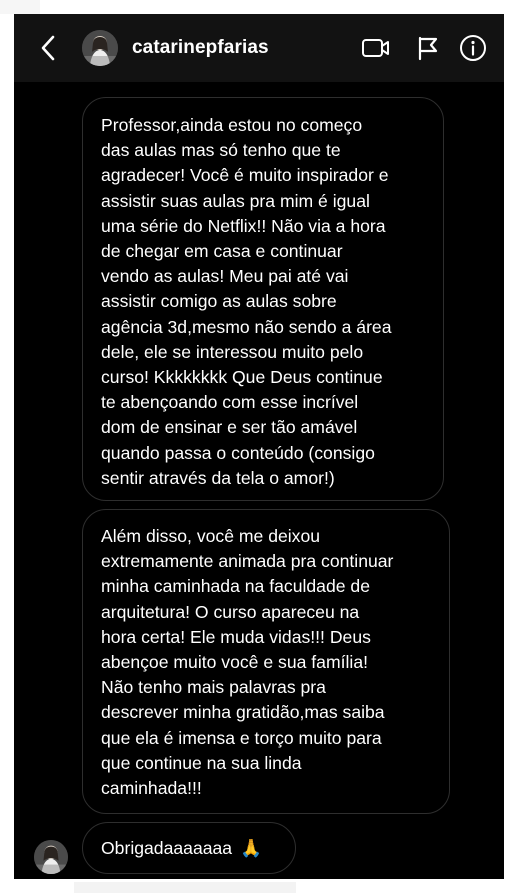 The height and width of the screenshot is (893, 518). What do you see at coordinates (232, 125) in the screenshot?
I see `message-line: Professor,ainda estou no começo` at bounding box center [232, 125].